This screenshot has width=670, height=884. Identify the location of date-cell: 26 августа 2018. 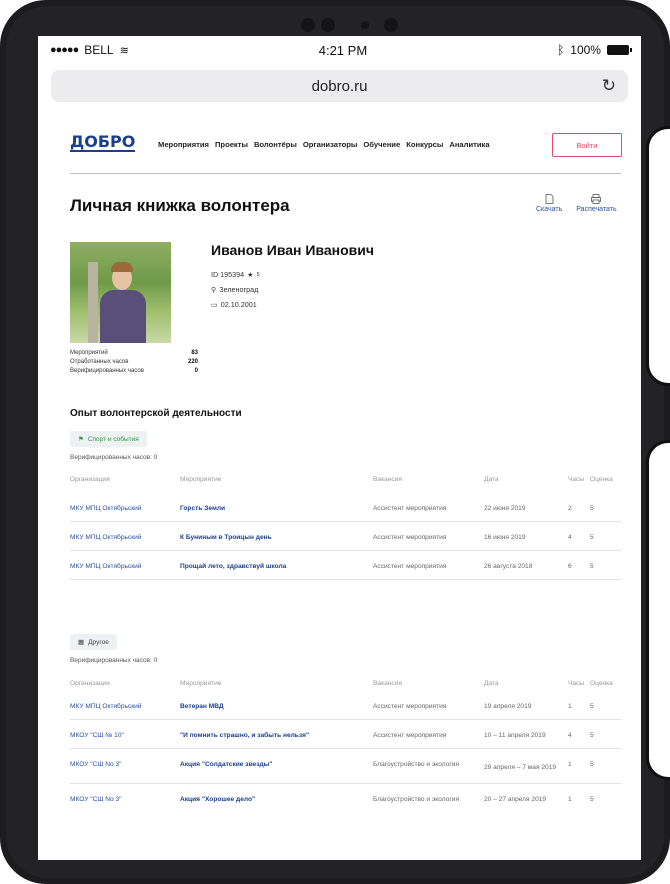
(508, 566).